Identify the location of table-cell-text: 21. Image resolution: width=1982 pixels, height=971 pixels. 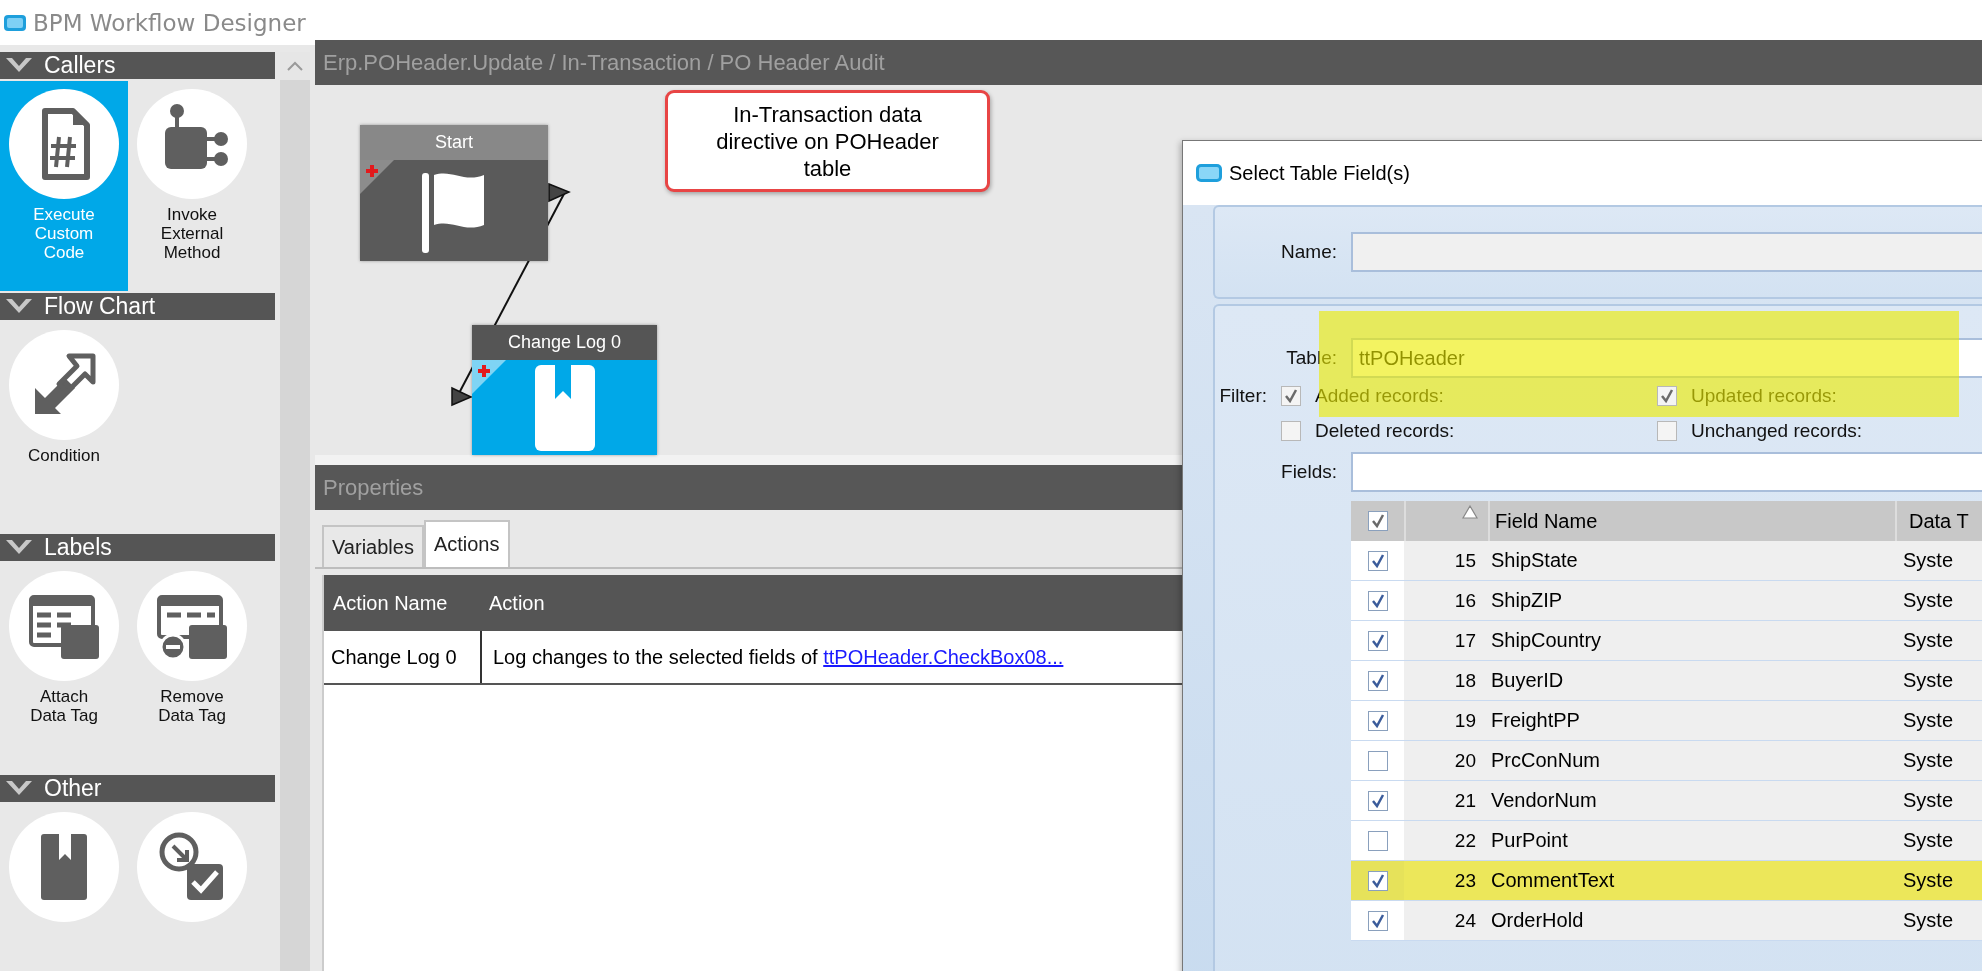
(1465, 800).